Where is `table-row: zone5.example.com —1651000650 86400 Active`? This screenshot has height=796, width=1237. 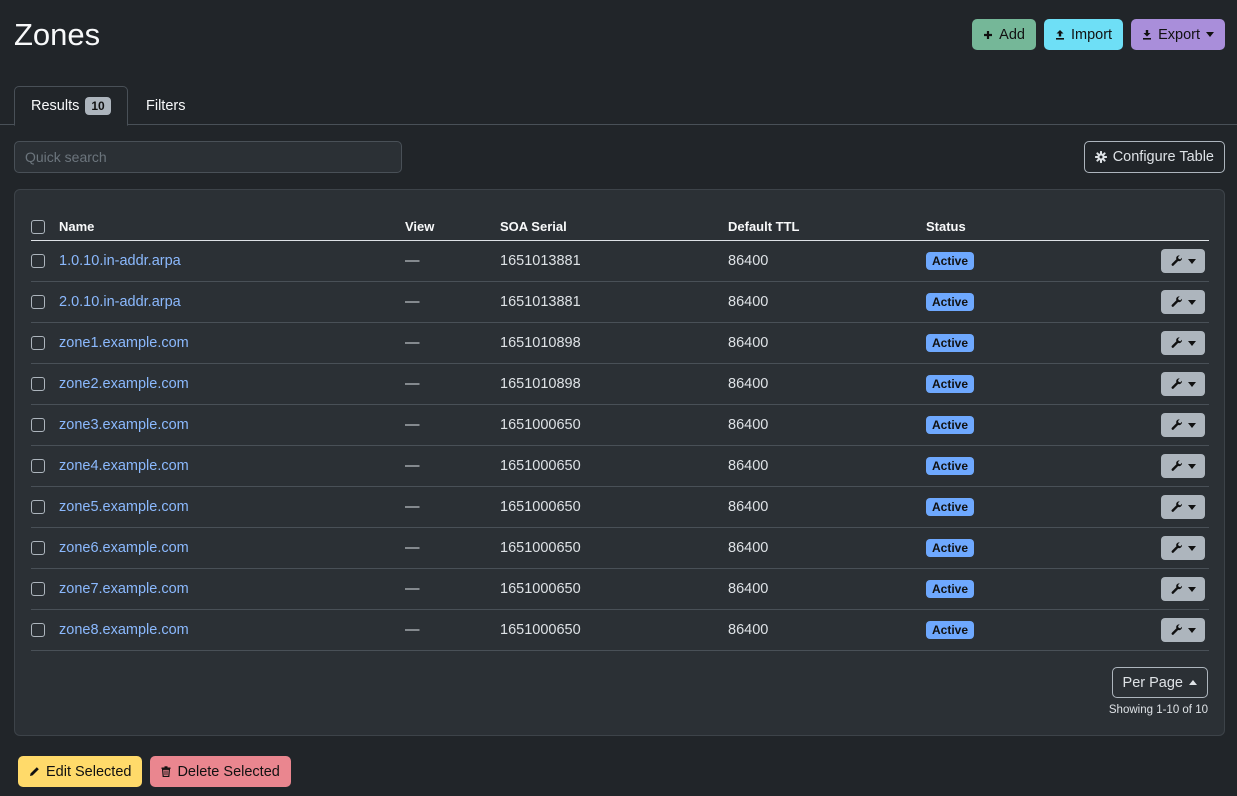
table-row: zone5.example.com —1651000650 86400 Active is located at coordinates (620, 507).